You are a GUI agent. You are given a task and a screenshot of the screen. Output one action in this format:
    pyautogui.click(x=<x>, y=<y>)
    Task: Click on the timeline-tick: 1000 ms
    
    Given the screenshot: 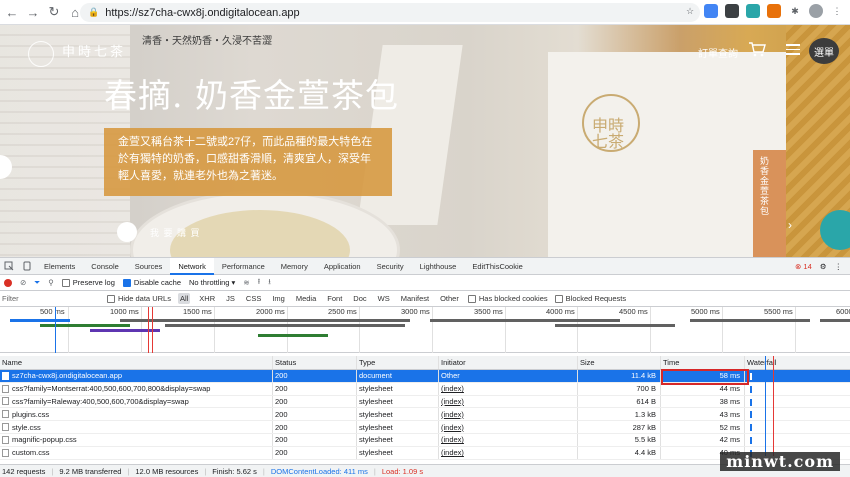 What is the action you would take?
    pyautogui.click(x=124, y=311)
    